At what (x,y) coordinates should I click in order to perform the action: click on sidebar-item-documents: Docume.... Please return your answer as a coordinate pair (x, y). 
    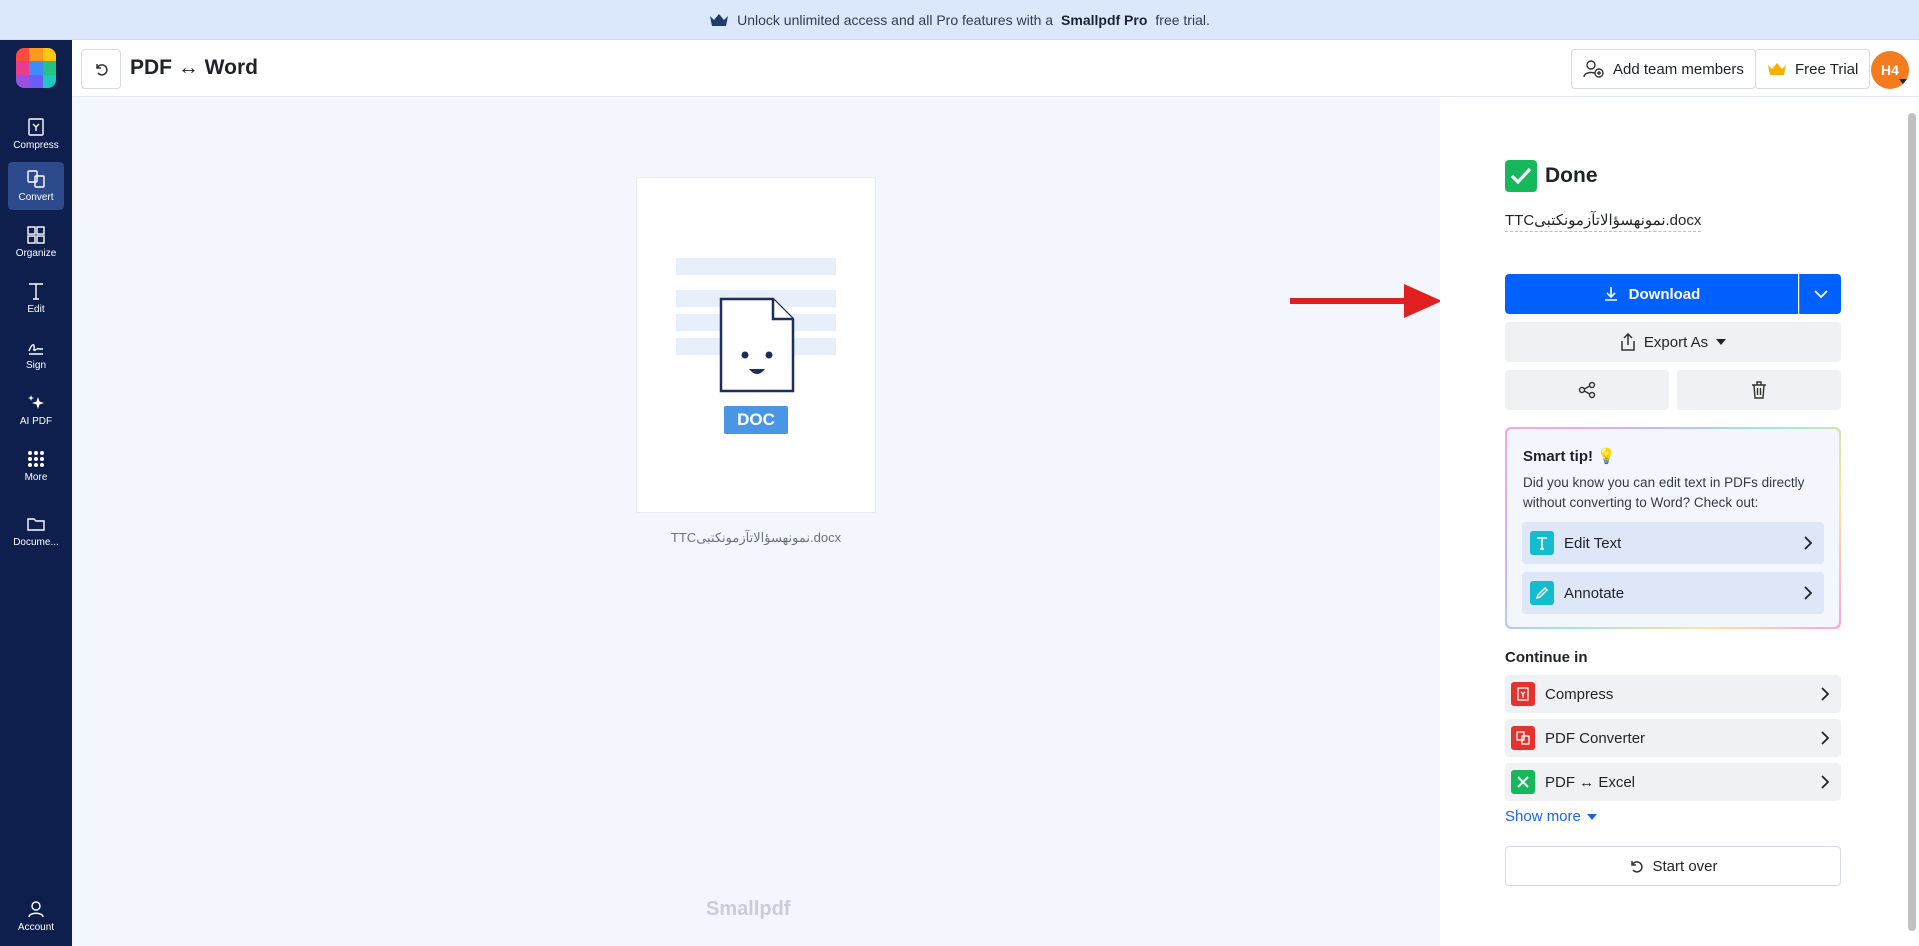
    Looking at the image, I should click on (36, 531).